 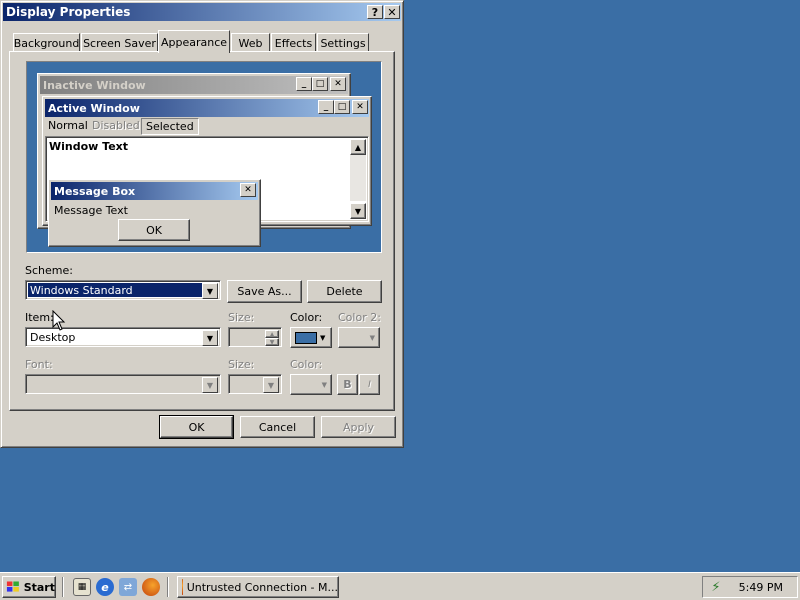 I want to click on network-status-icon: ⚡, so click(x=716, y=587).